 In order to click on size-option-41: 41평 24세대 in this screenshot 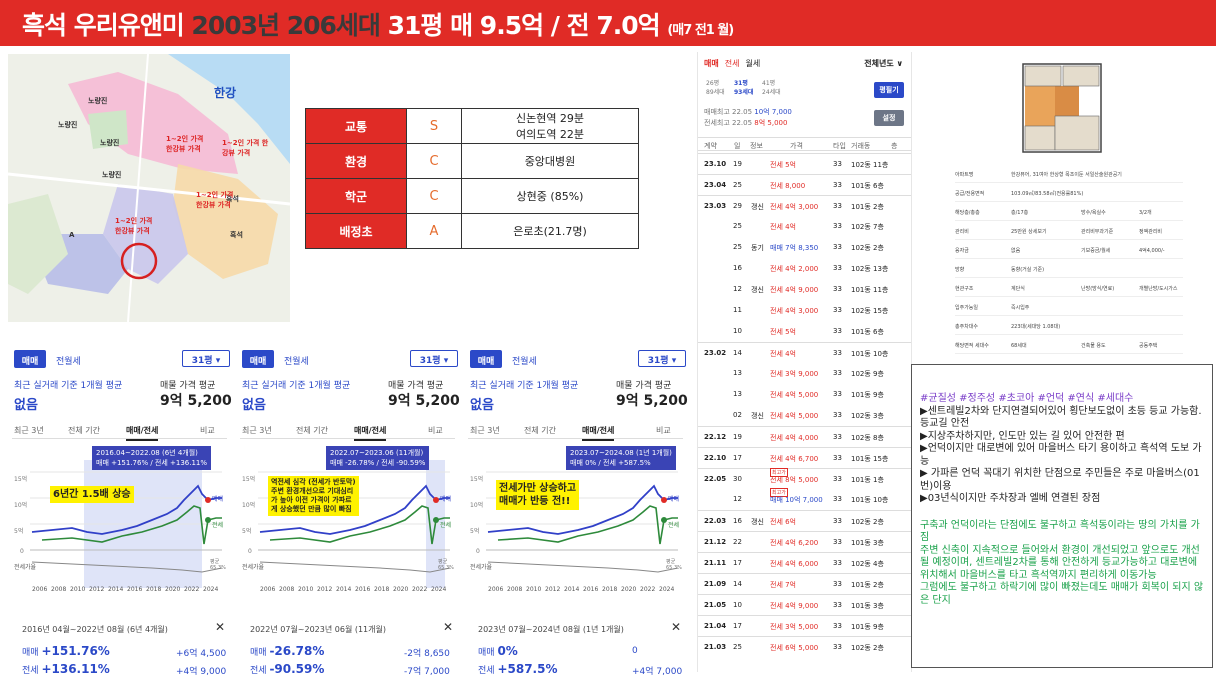, I will do `click(771, 87)`.